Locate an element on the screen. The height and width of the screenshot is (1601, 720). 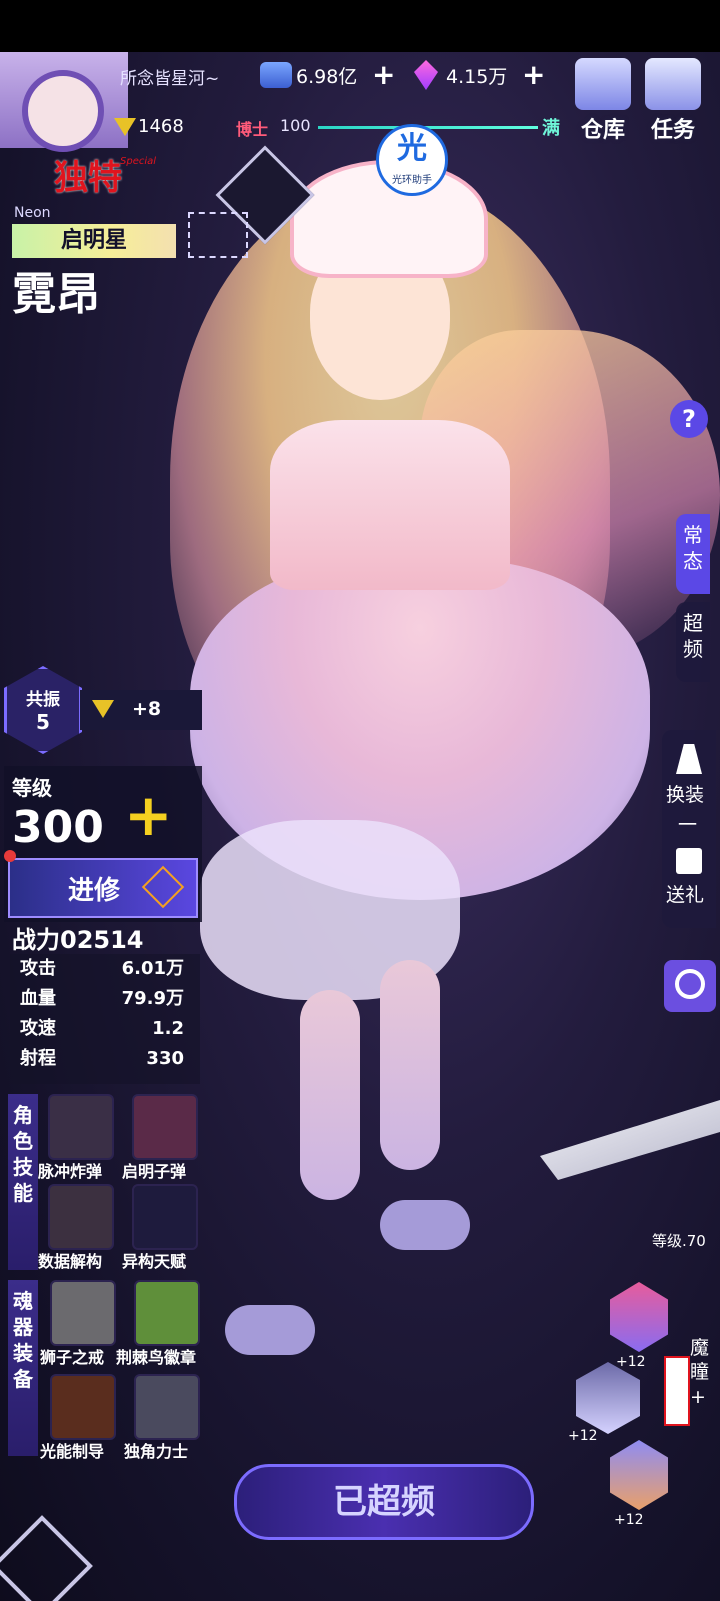
gear-plus-mid: +12 is located at coordinates (583, 1436).